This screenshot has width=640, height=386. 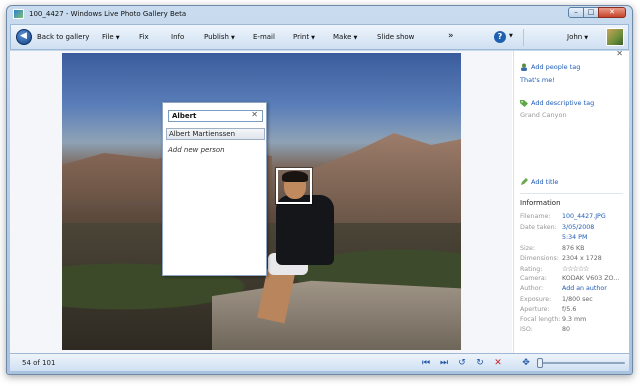 What do you see at coordinates (576, 12) in the screenshot?
I see `minimize-button: –` at bounding box center [576, 12].